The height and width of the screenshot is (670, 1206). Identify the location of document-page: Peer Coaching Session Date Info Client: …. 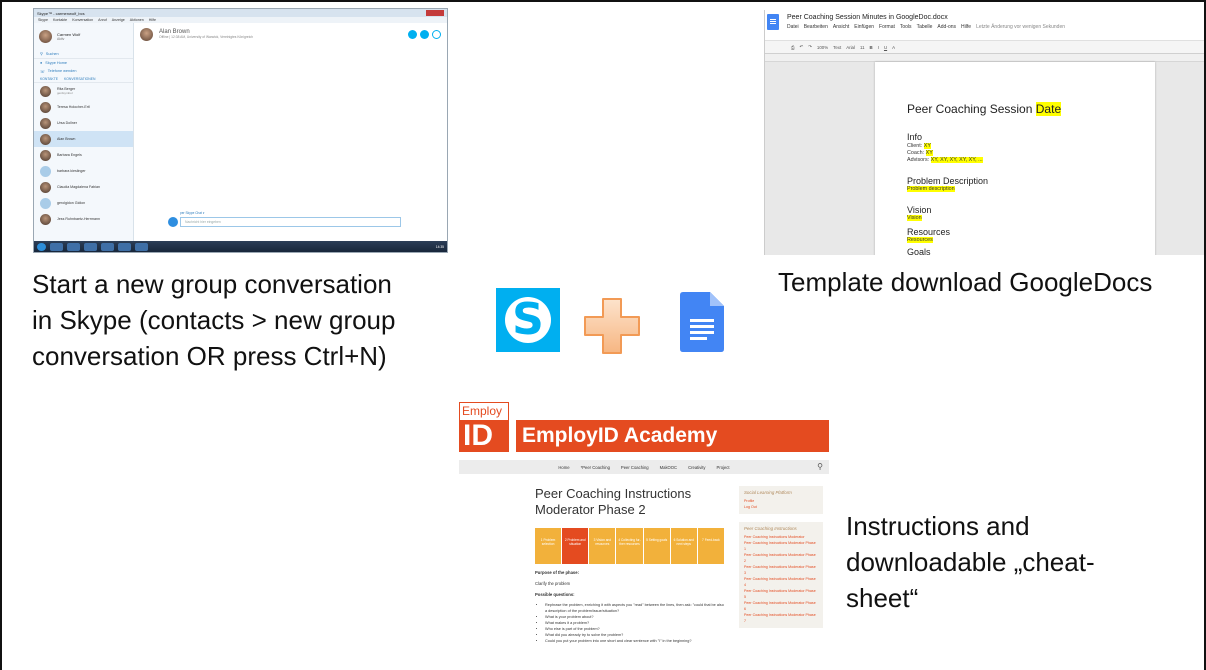
(1015, 158).